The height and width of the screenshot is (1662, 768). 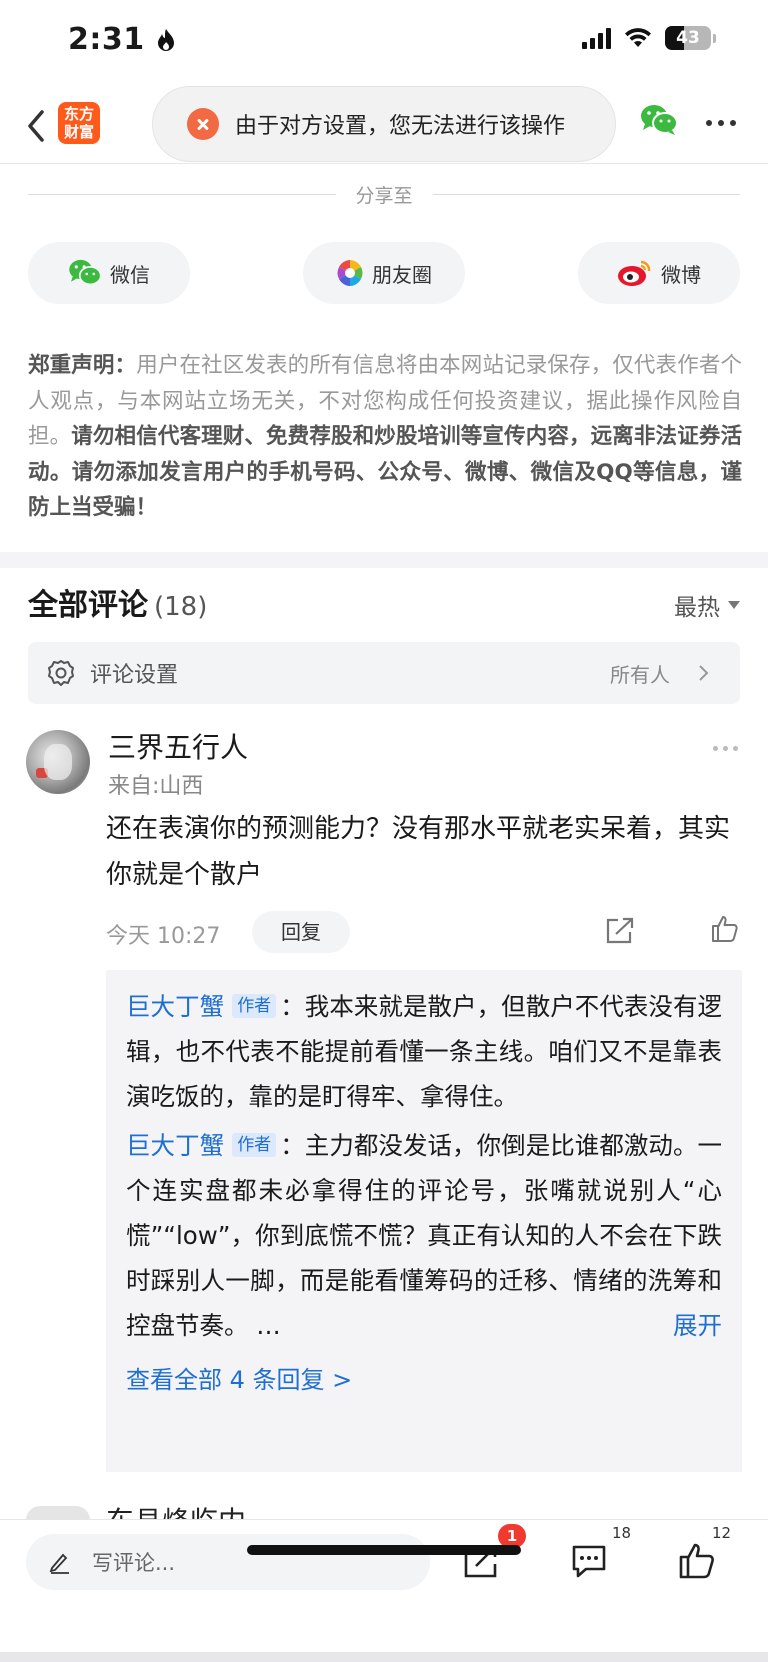 What do you see at coordinates (301, 932) in the screenshot?
I see `reply-button: 回复` at bounding box center [301, 932].